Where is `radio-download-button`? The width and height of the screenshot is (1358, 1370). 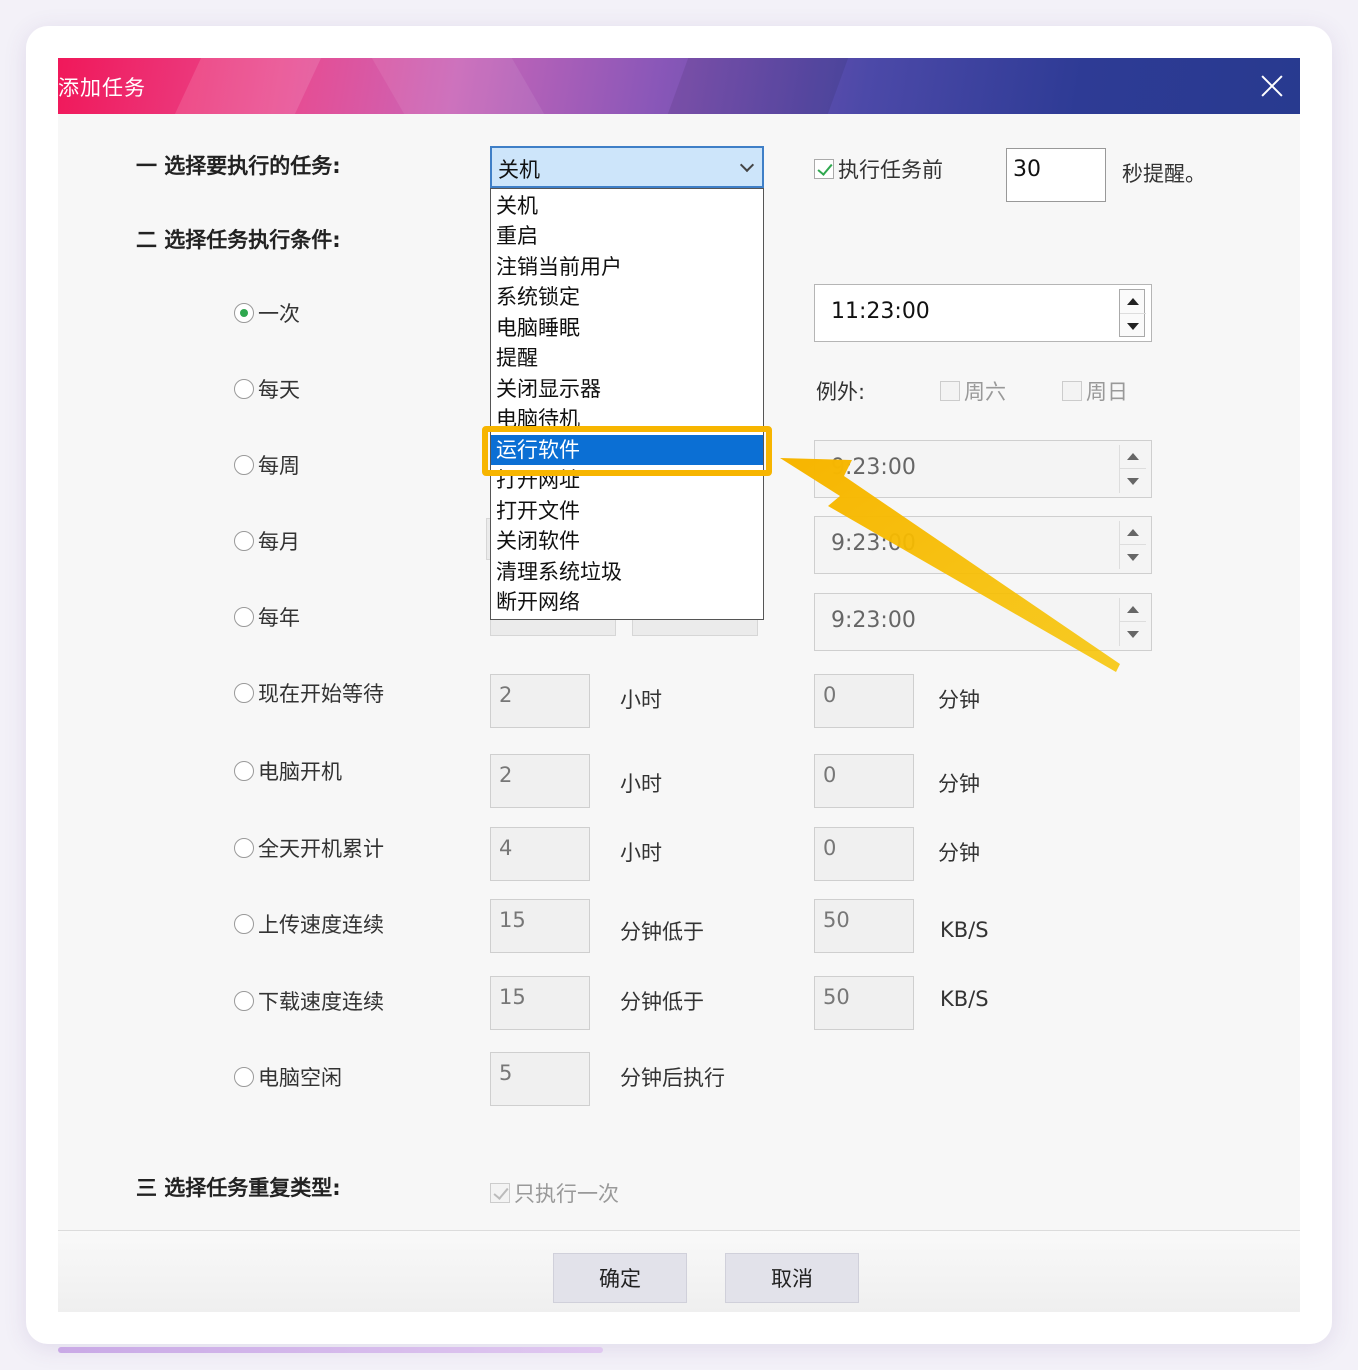 radio-download-button is located at coordinates (244, 1001).